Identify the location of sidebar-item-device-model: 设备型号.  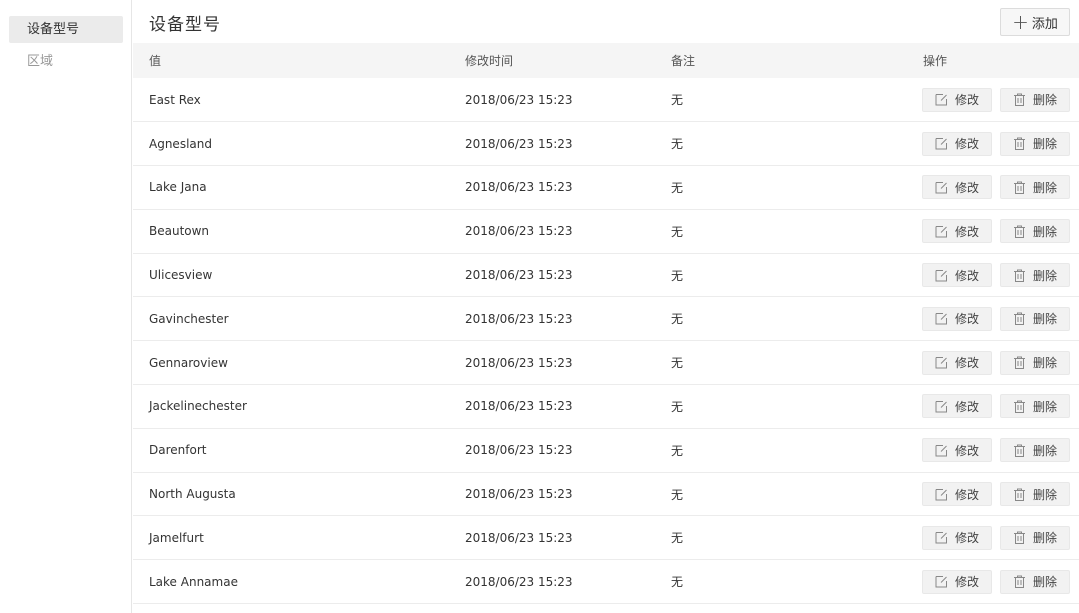
(66, 29).